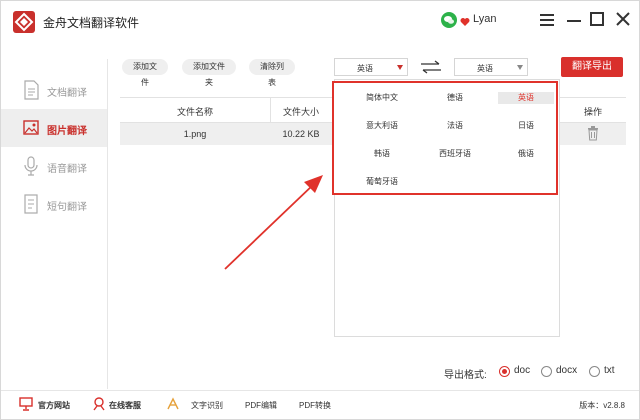 The height and width of the screenshot is (420, 640). I want to click on format-label-txt: txt, so click(609, 370).